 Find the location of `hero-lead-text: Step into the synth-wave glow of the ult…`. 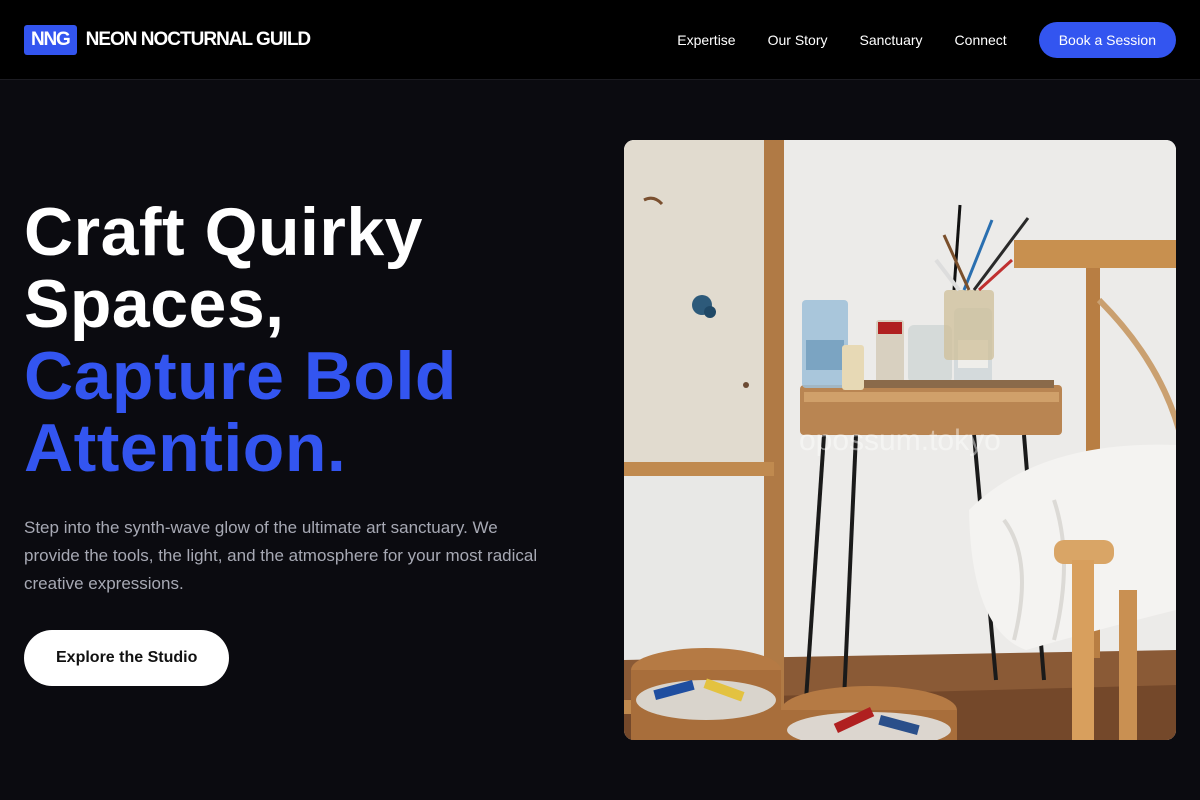

hero-lead-text: Step into the synth-wave glow of the ult… is located at coordinates (281, 555).